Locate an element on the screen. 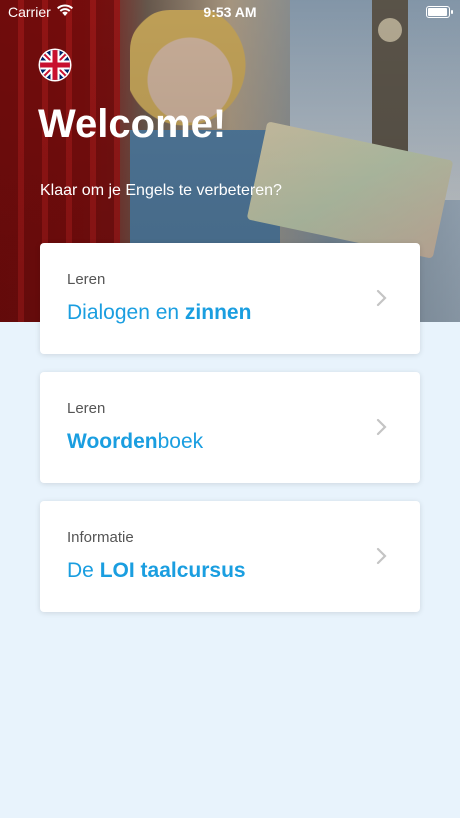  card-title-part: boek is located at coordinates (180, 441).